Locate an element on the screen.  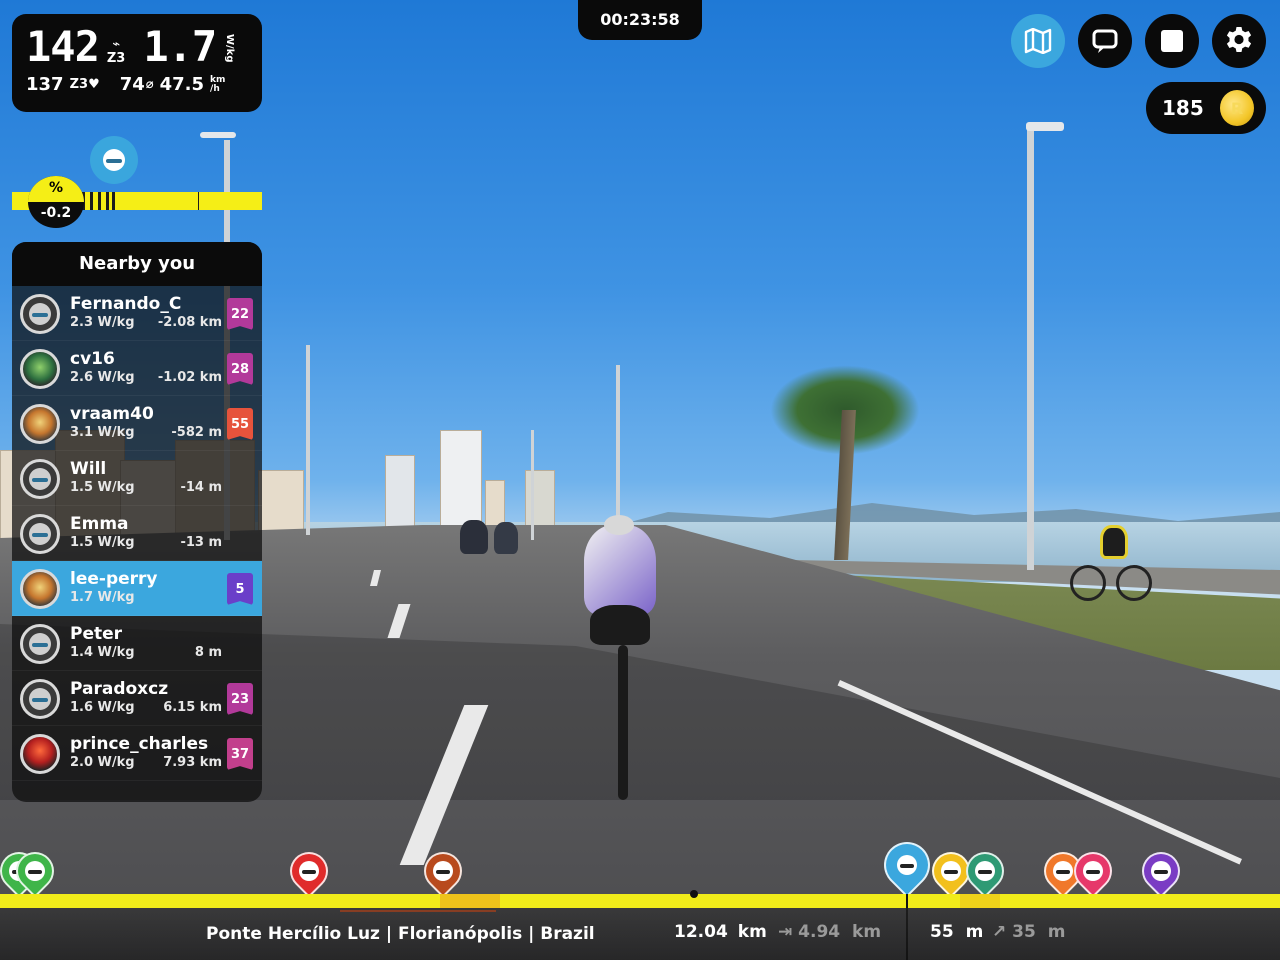
rider-wkg: 2.0 W/kg is located at coordinates (102, 762).